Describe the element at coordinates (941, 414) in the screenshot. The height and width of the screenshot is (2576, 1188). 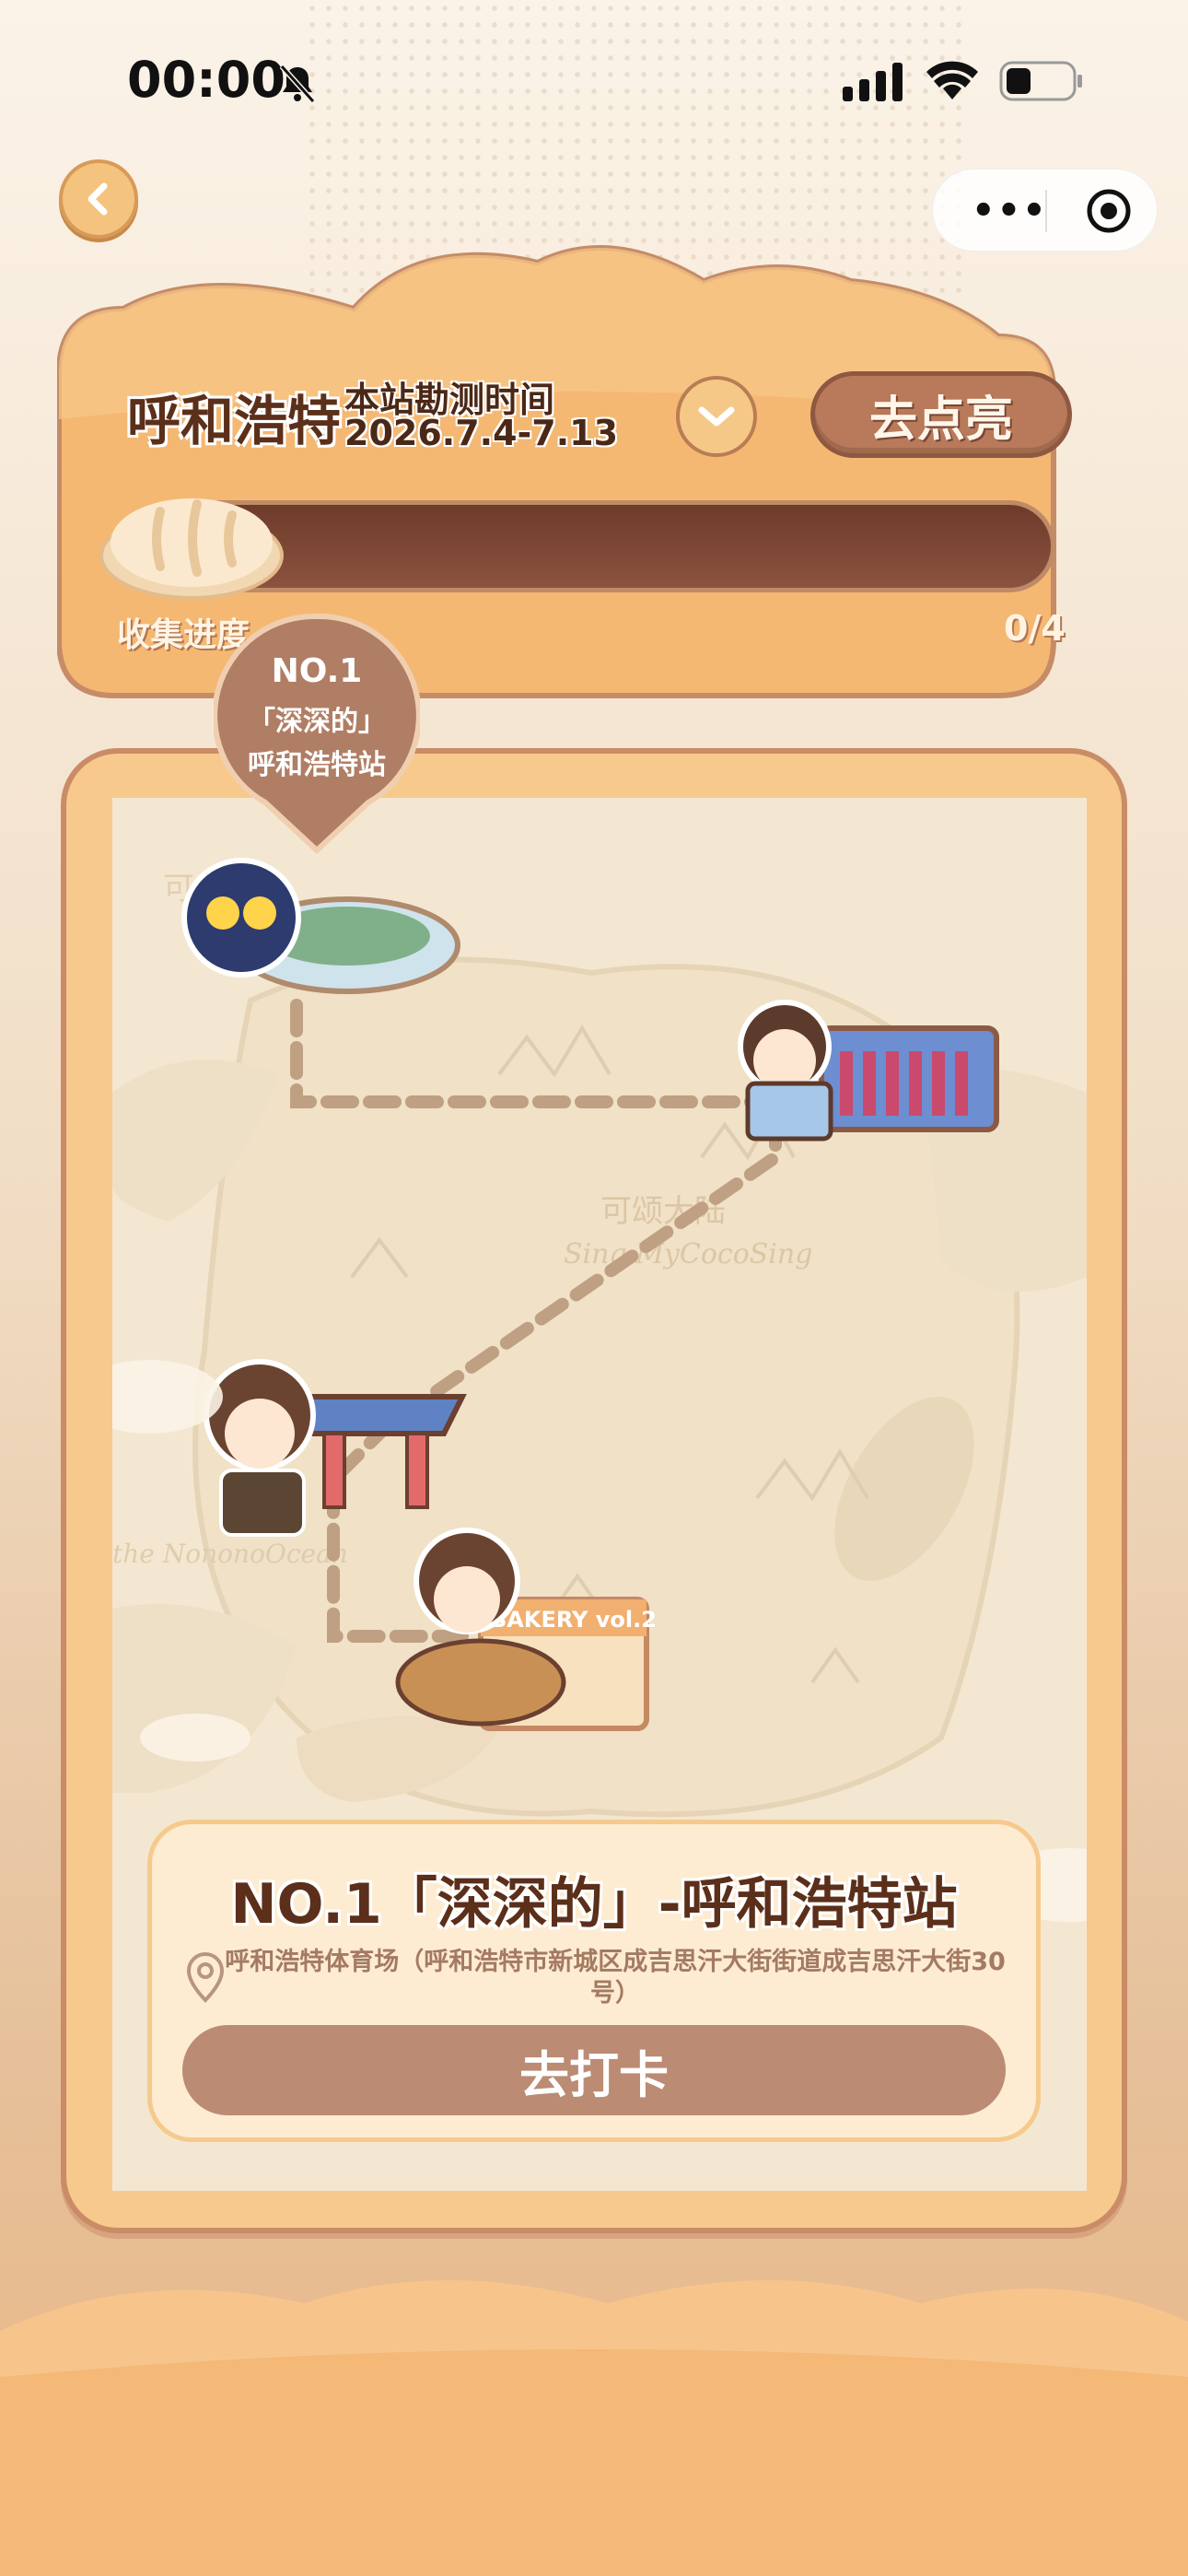
I see `light-up-button: 去点亮` at that location.